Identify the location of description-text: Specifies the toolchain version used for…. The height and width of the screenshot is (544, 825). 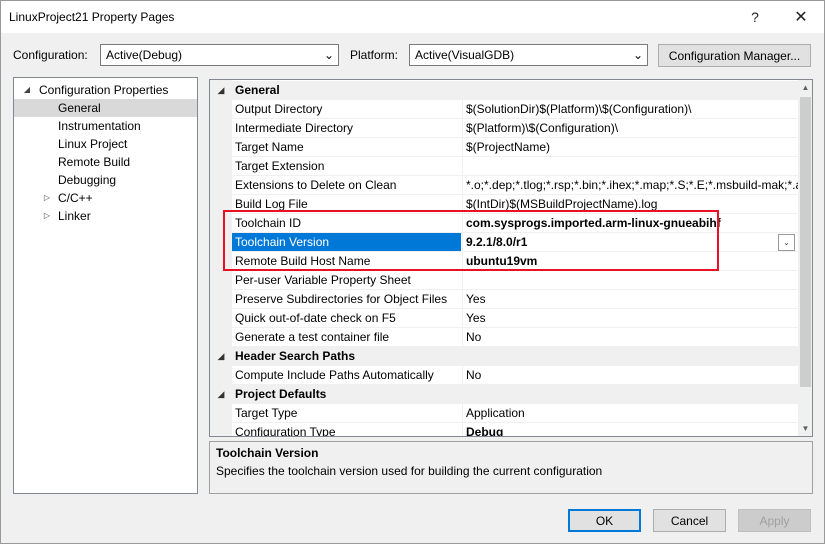
(409, 471).